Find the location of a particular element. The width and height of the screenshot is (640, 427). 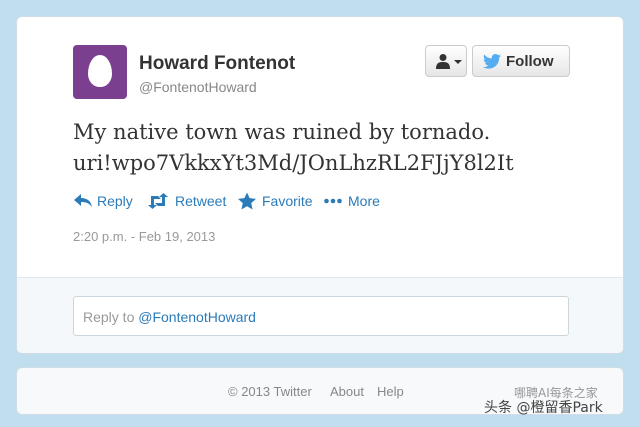

reply-input: Reply to @FontenotHoward is located at coordinates (321, 316).